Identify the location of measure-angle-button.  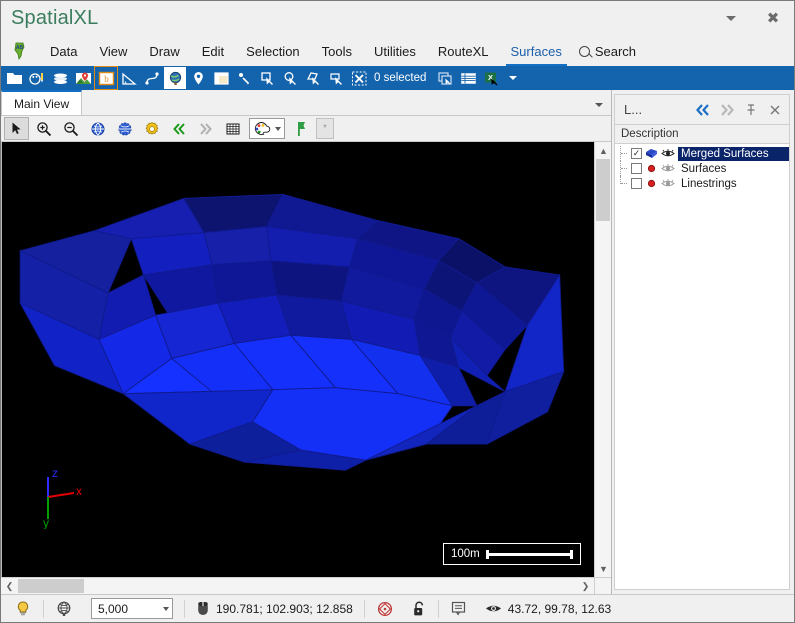
(129, 78).